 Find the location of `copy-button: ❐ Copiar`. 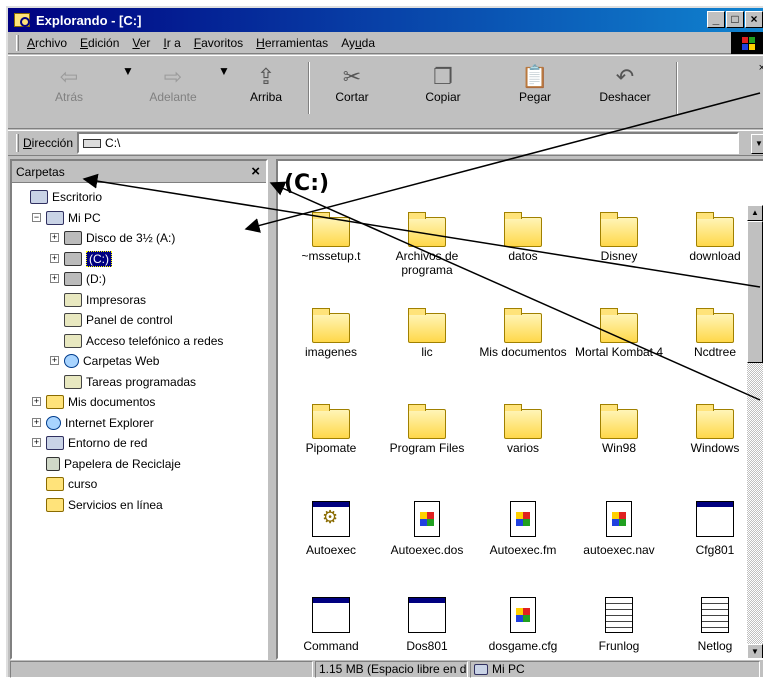

copy-button: ❐ Copiar is located at coordinates (443, 84).